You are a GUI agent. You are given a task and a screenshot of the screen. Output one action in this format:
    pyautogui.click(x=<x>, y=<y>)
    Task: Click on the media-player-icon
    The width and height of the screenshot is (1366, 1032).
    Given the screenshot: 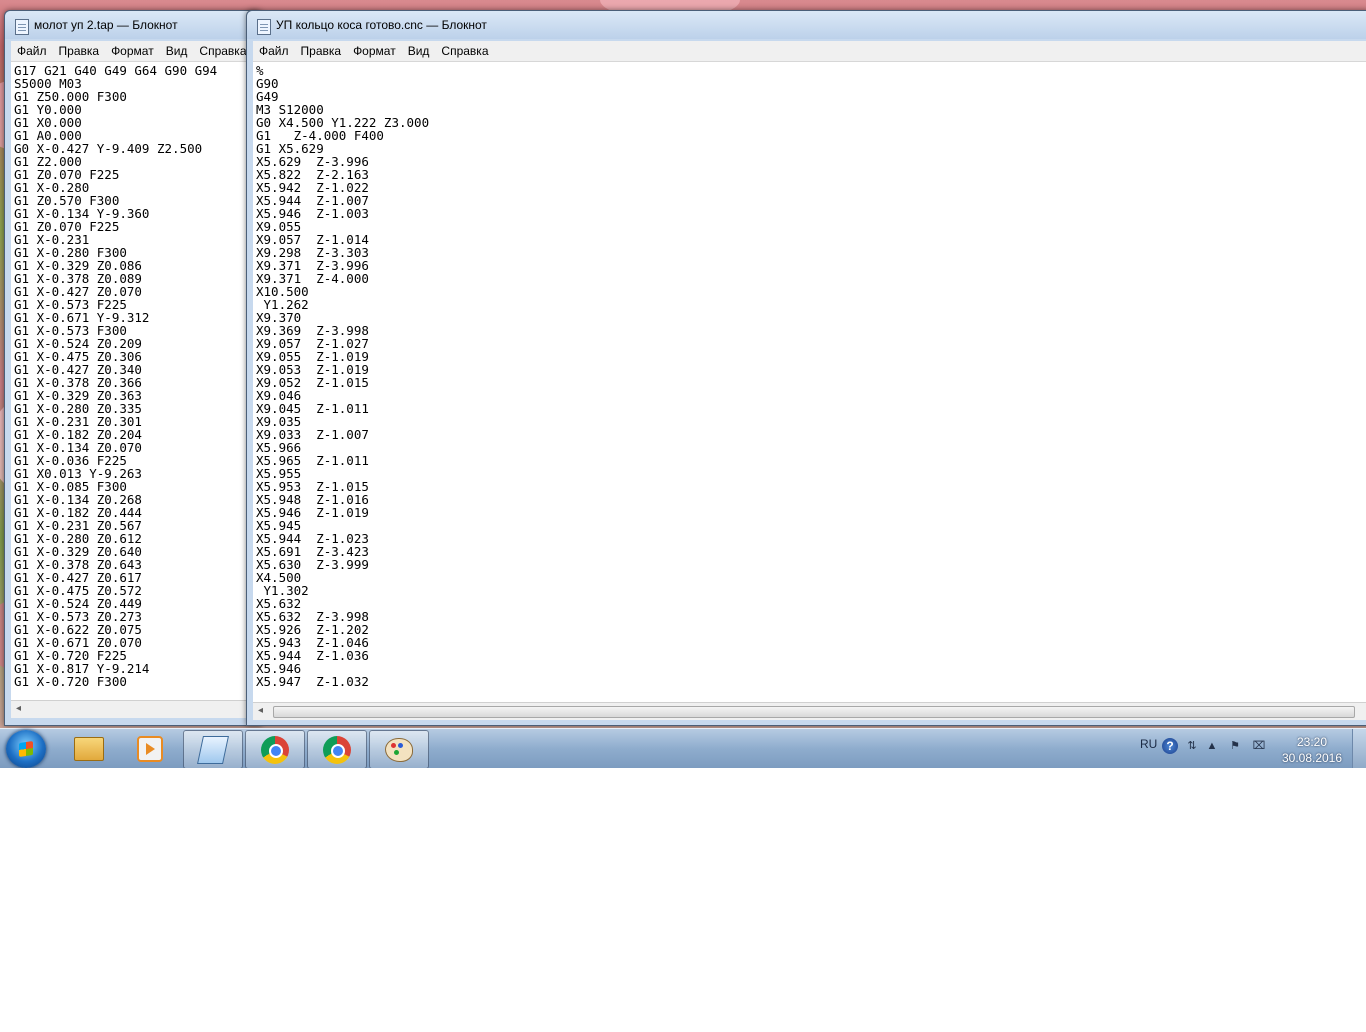 What is the action you would take?
    pyautogui.click(x=150, y=748)
    